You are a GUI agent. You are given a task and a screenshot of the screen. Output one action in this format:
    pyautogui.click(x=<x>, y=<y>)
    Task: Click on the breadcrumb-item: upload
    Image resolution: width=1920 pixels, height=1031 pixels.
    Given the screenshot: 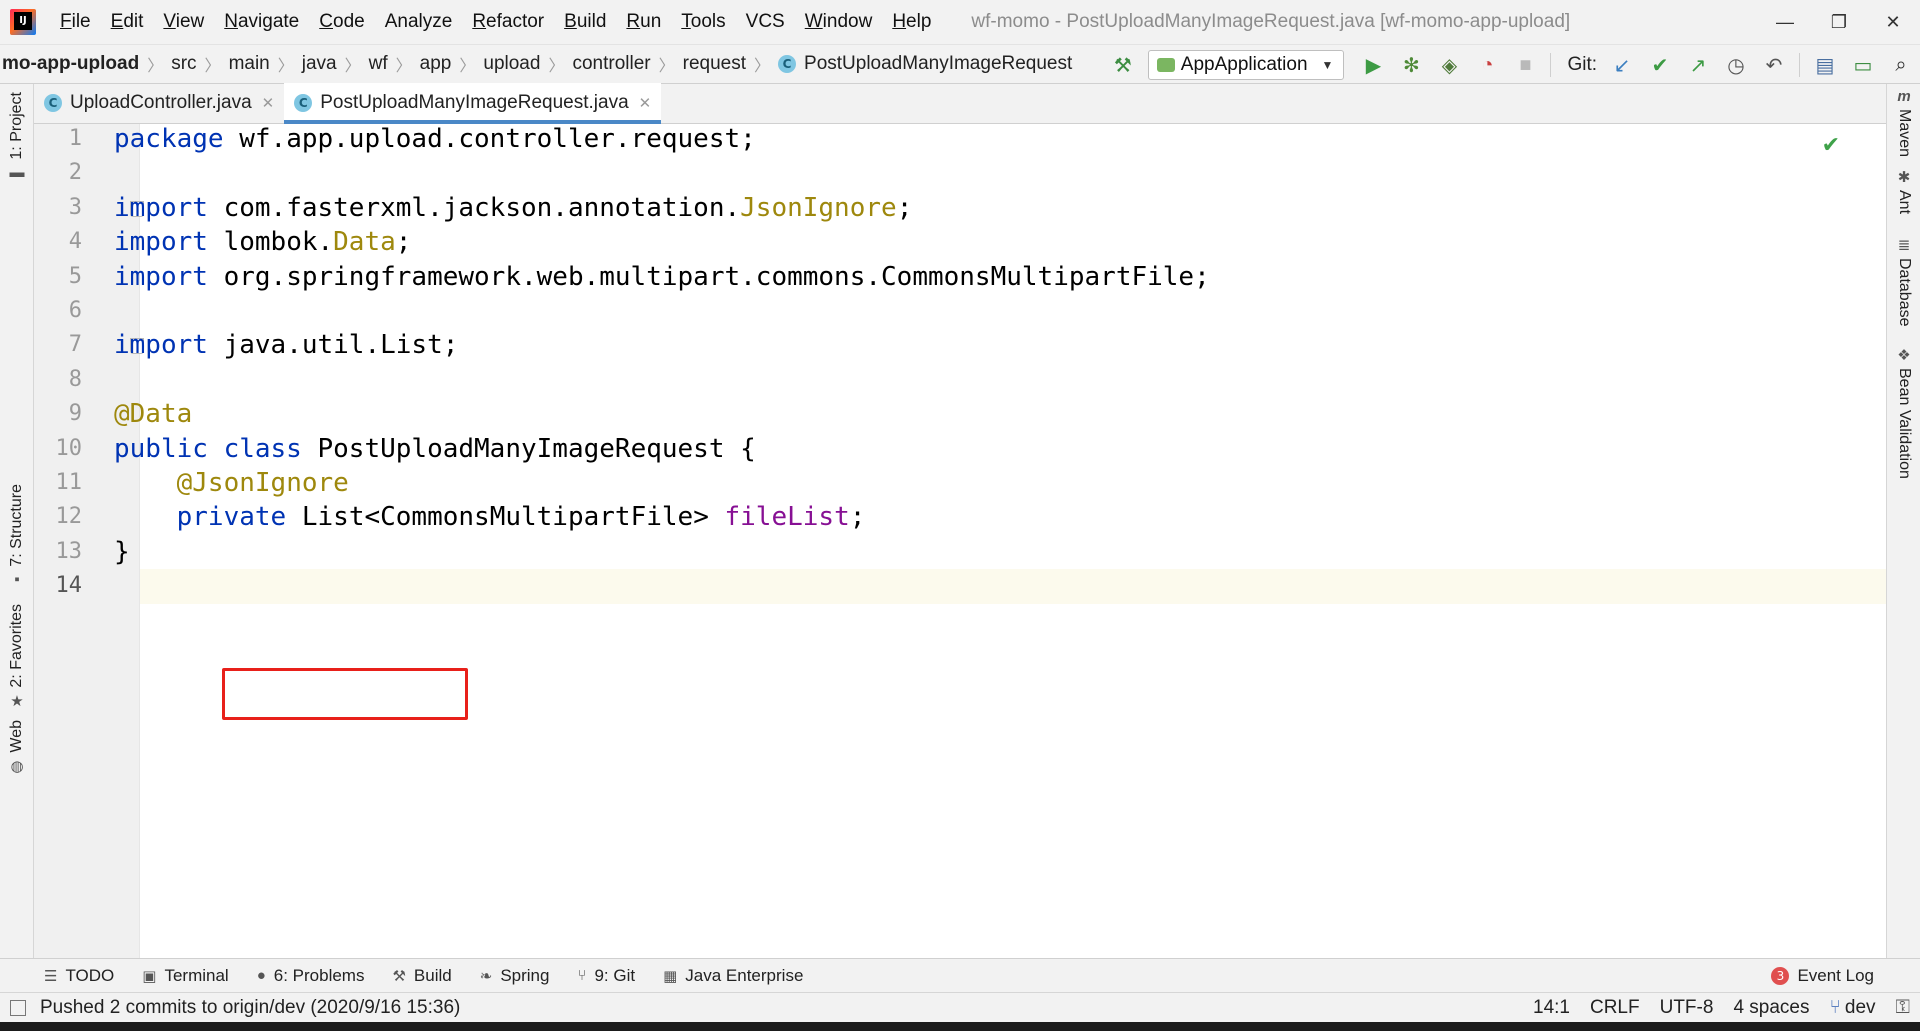 What is the action you would take?
    pyautogui.click(x=511, y=64)
    